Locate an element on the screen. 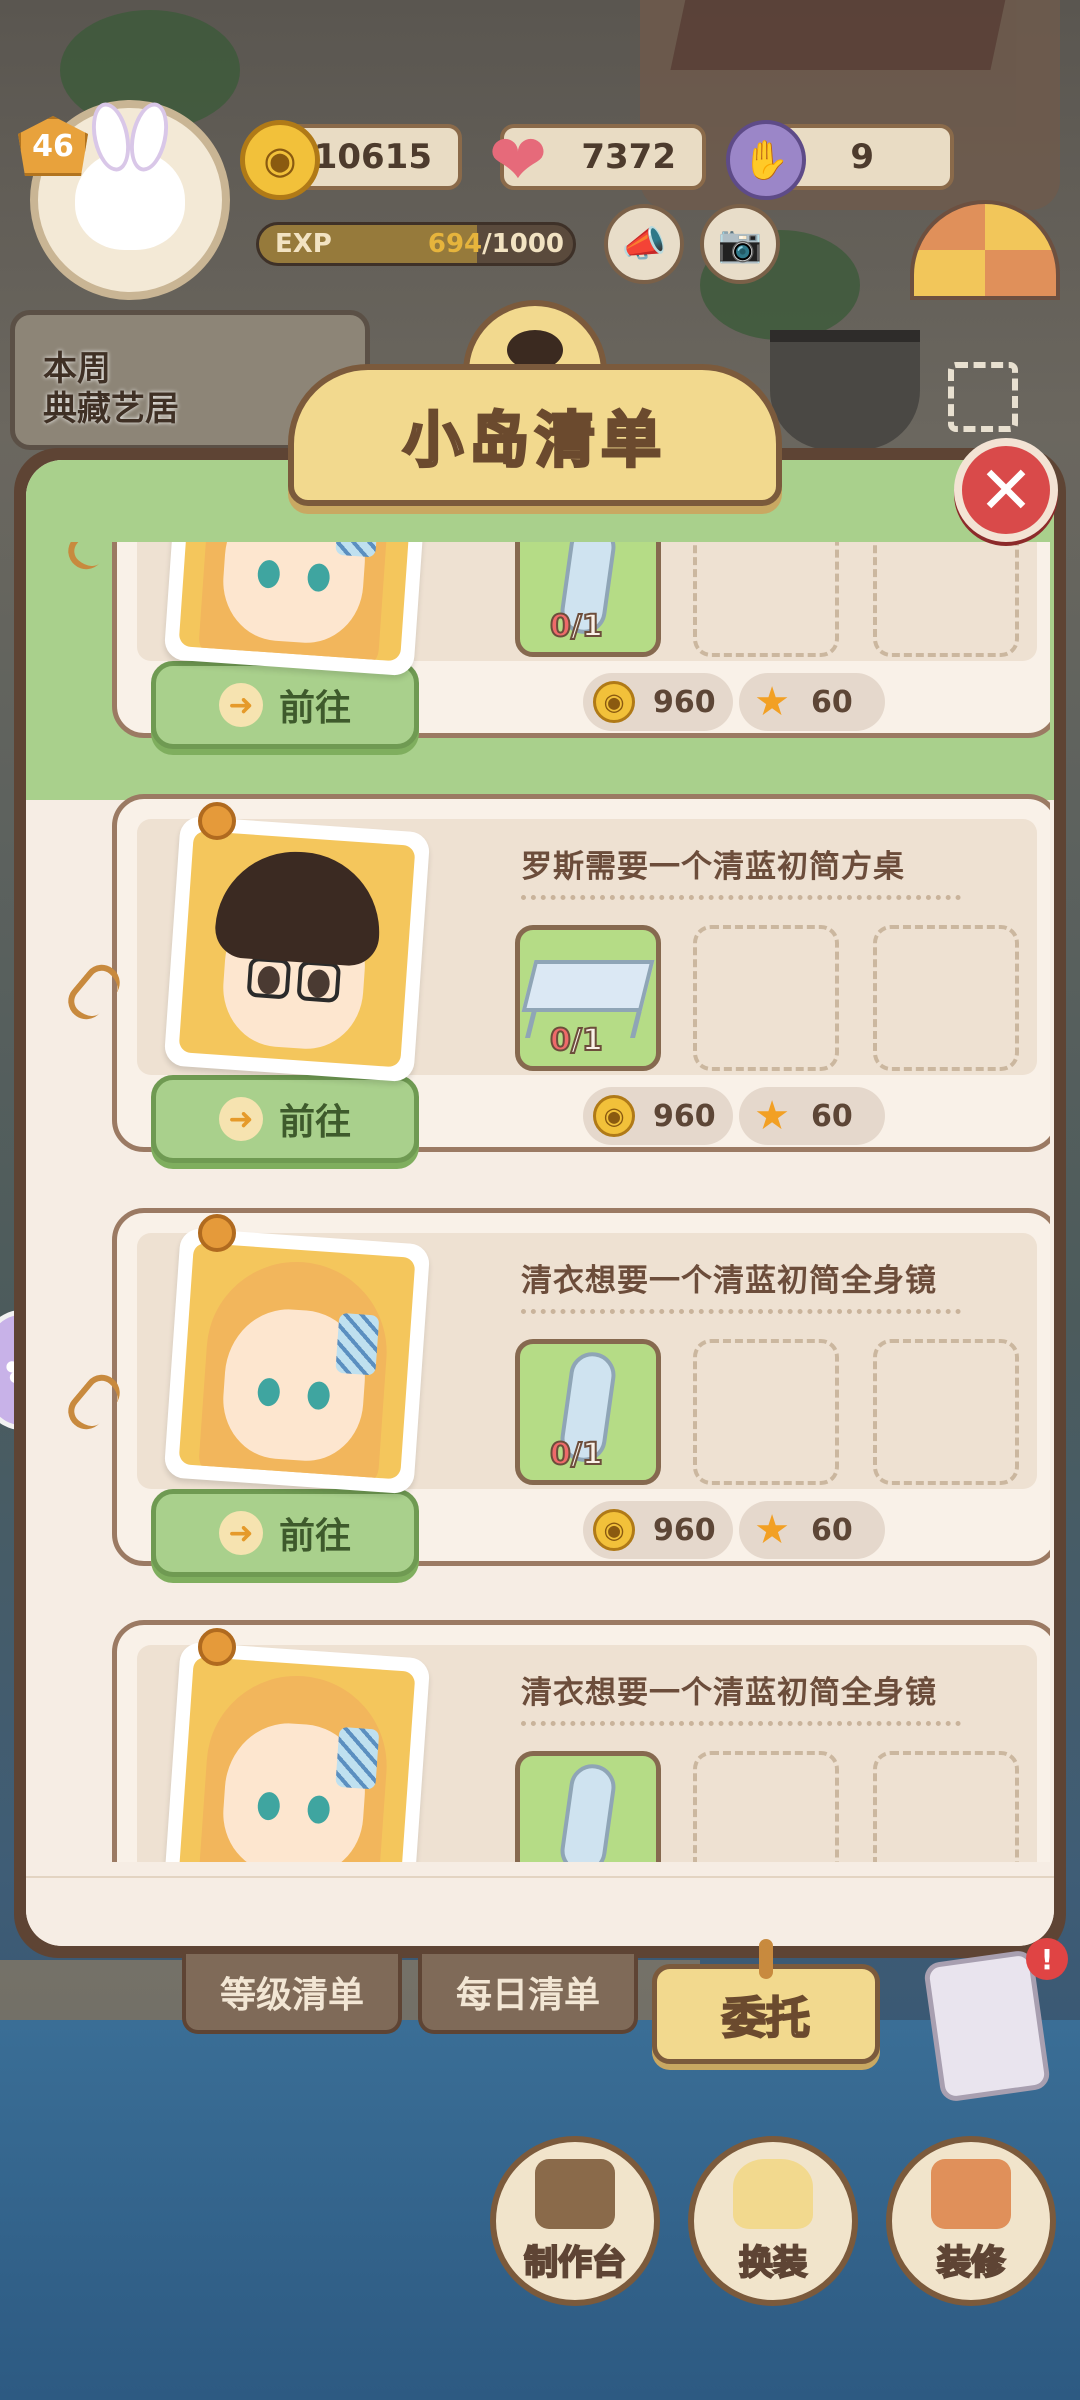 This screenshot has height=2400, width=1080. coffee-cup-decoration is located at coordinates (845, 390).